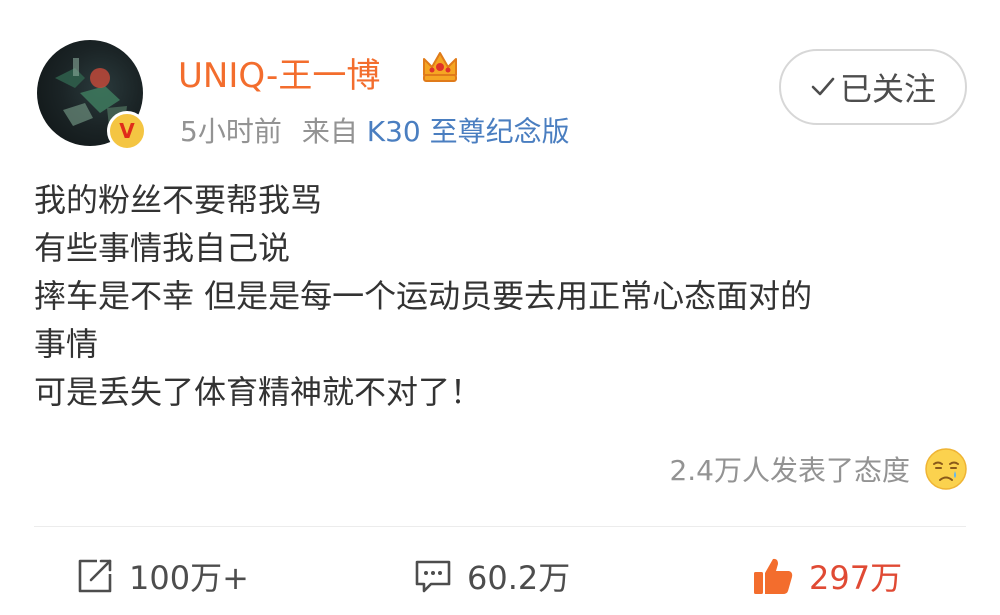 The image size is (1000, 615). I want to click on comment-icon, so click(433, 576).